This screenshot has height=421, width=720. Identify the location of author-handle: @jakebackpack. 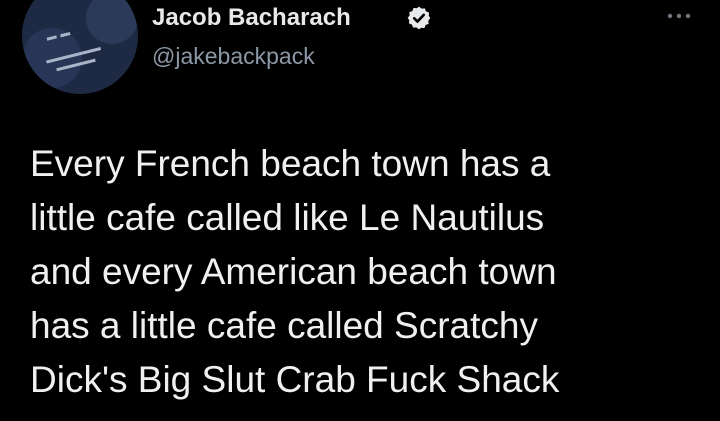
(233, 56).